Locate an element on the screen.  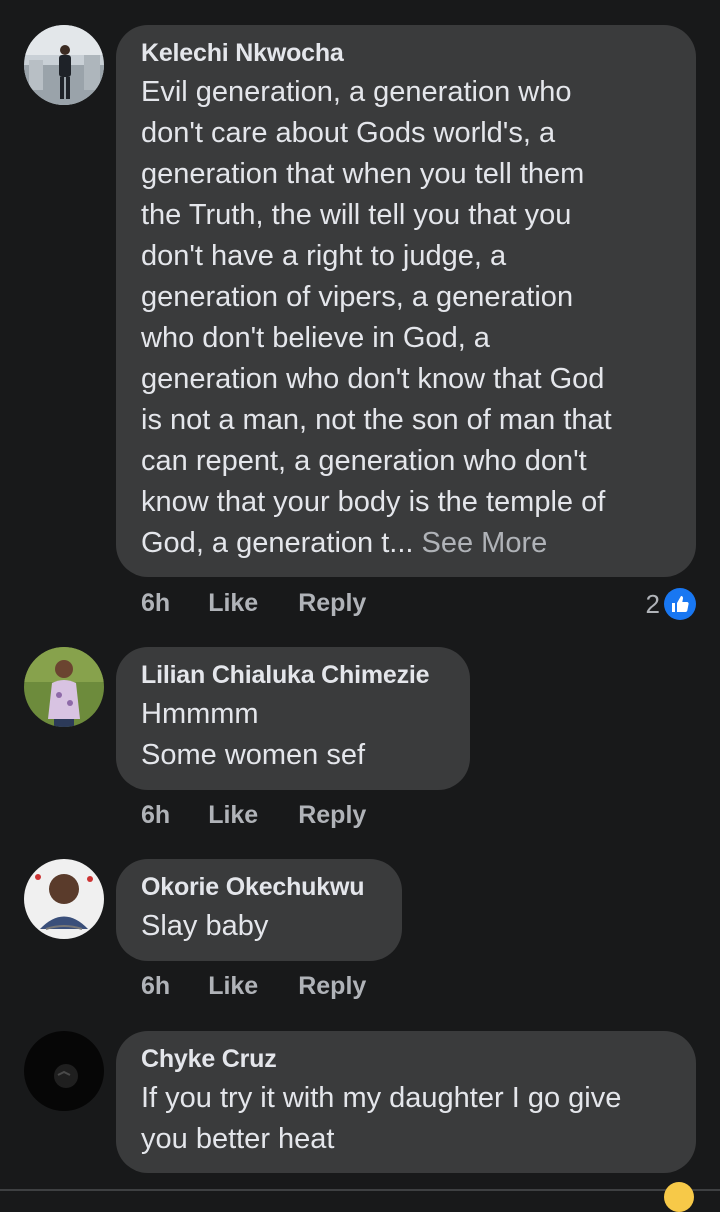
see-more-link: See More is located at coordinates (480, 543).